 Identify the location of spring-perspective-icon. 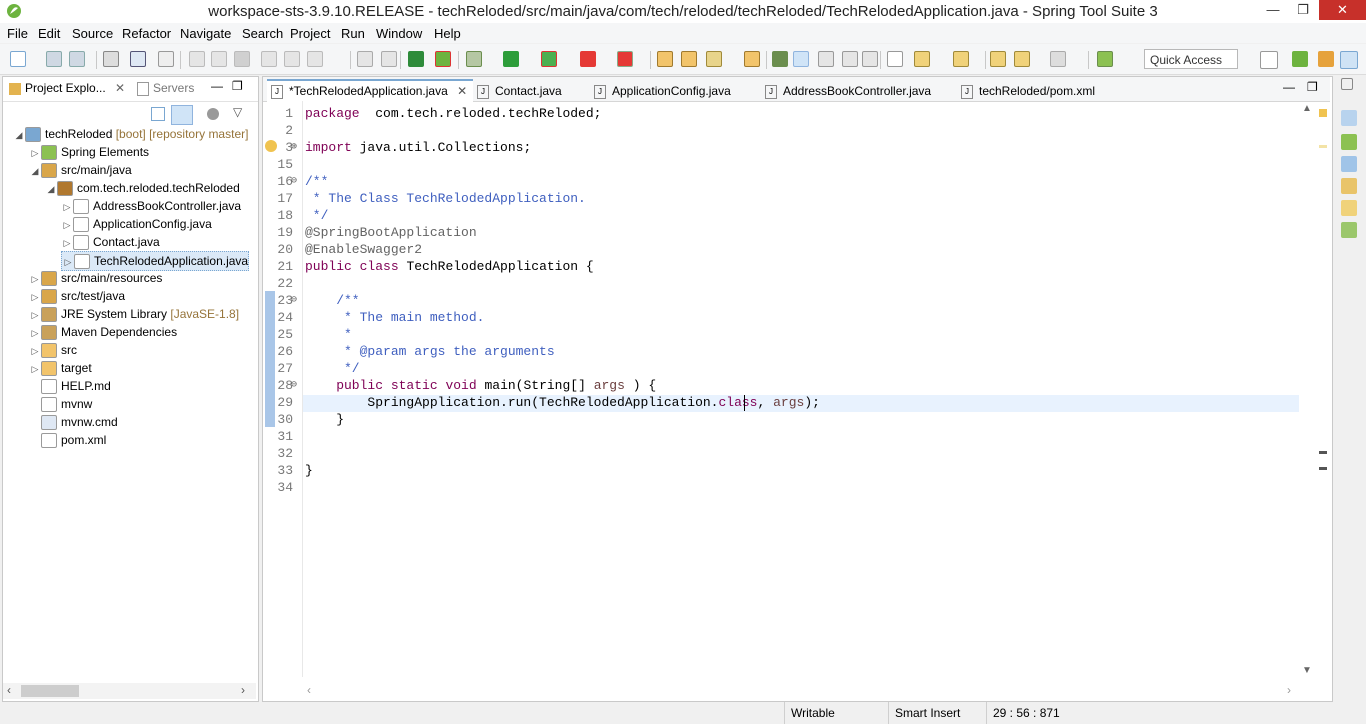
(1300, 59).